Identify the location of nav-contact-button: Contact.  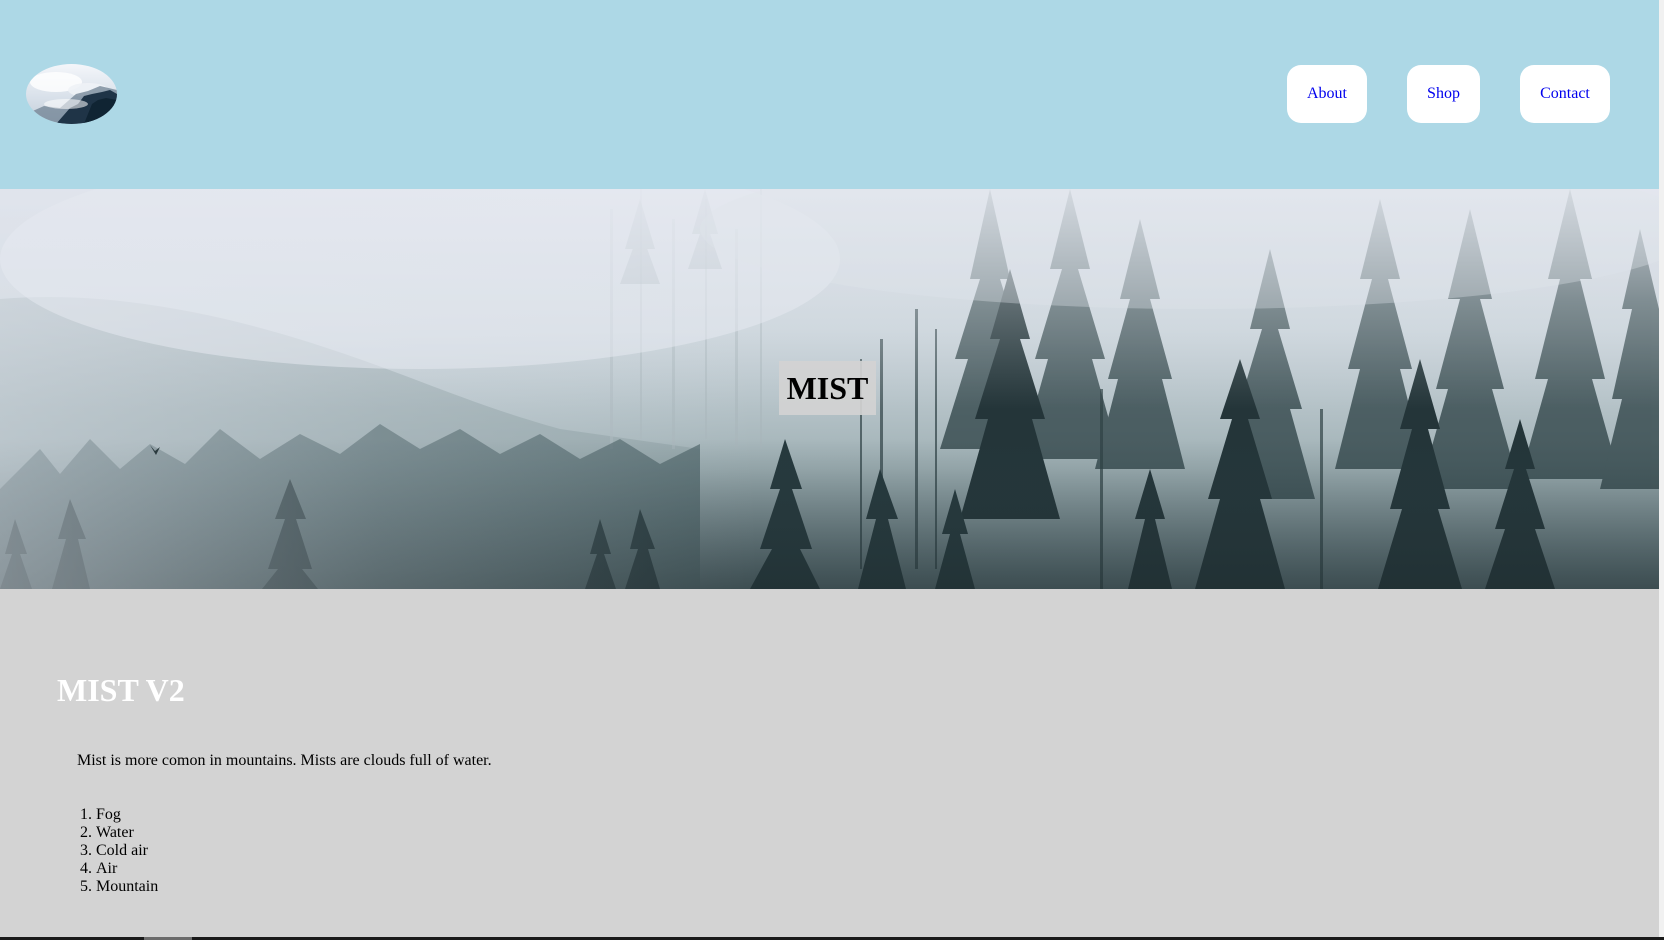
(1565, 94).